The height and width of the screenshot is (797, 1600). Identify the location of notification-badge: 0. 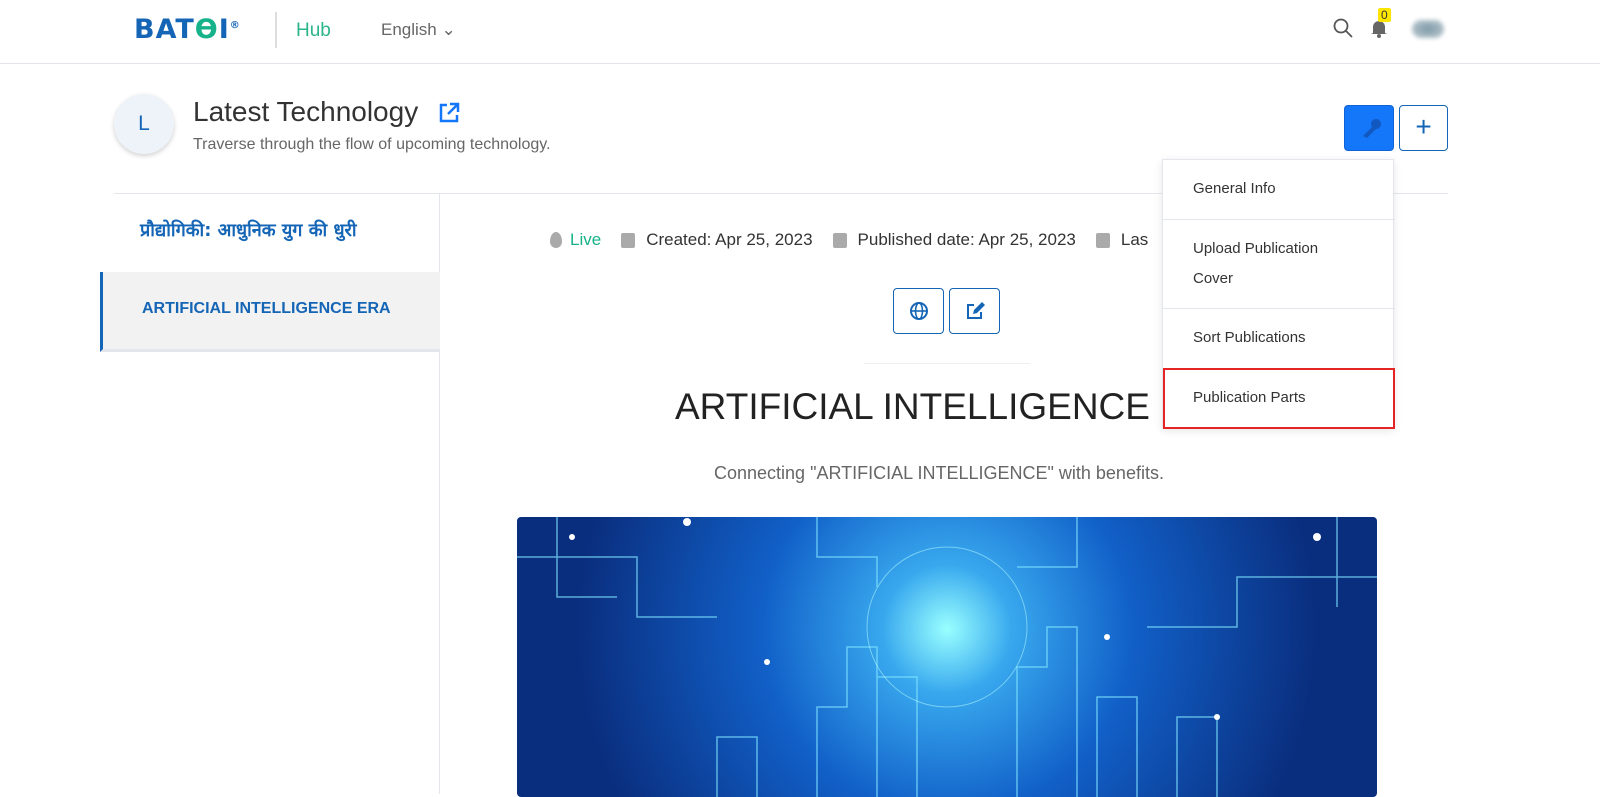
(1384, 15).